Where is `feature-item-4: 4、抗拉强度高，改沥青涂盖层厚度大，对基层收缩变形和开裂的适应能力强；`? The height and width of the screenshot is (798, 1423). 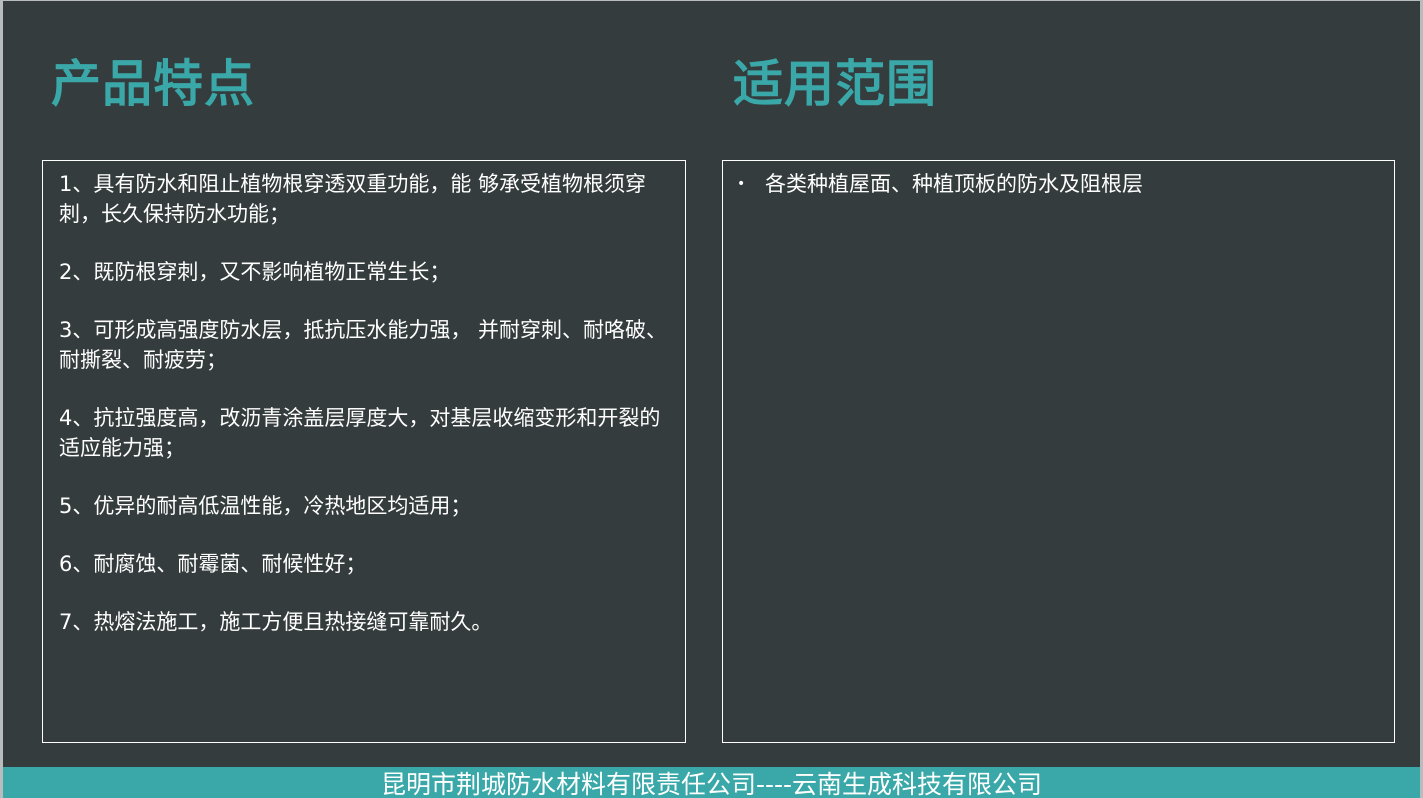 feature-item-4: 4、抗拉强度高，改沥青涂盖层厚度大，对基层收缩变形和开裂的适应能力强； is located at coordinates (360, 433).